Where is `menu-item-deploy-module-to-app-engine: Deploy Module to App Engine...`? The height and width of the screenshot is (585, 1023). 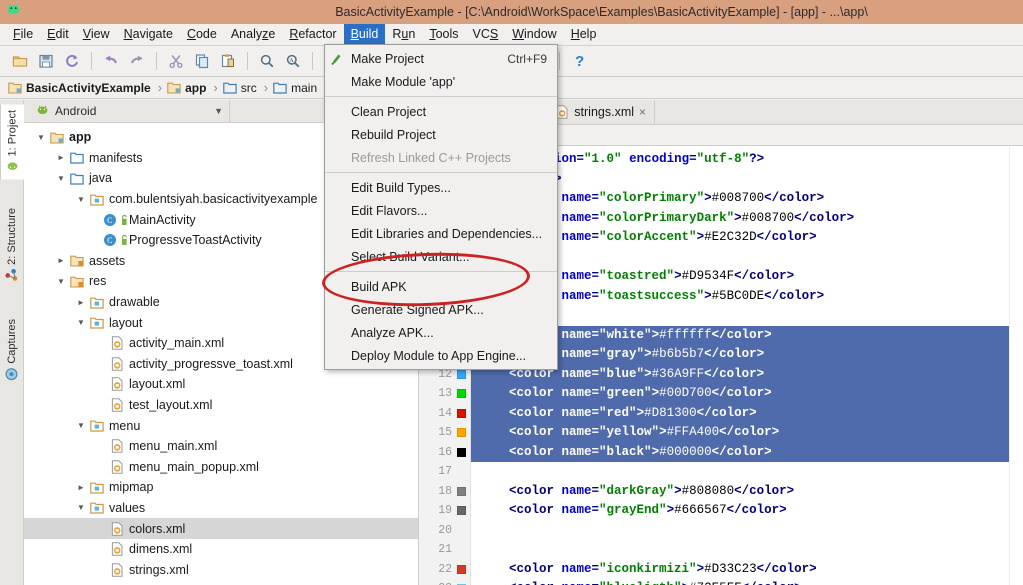 menu-item-deploy-module-to-app-engine: Deploy Module to App Engine... is located at coordinates (441, 355).